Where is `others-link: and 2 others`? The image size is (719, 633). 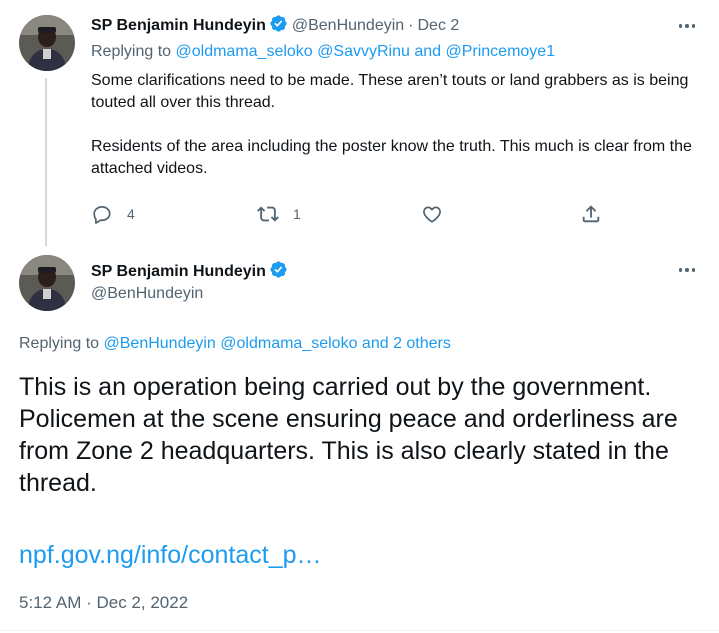
others-link: and 2 others is located at coordinates (406, 343).